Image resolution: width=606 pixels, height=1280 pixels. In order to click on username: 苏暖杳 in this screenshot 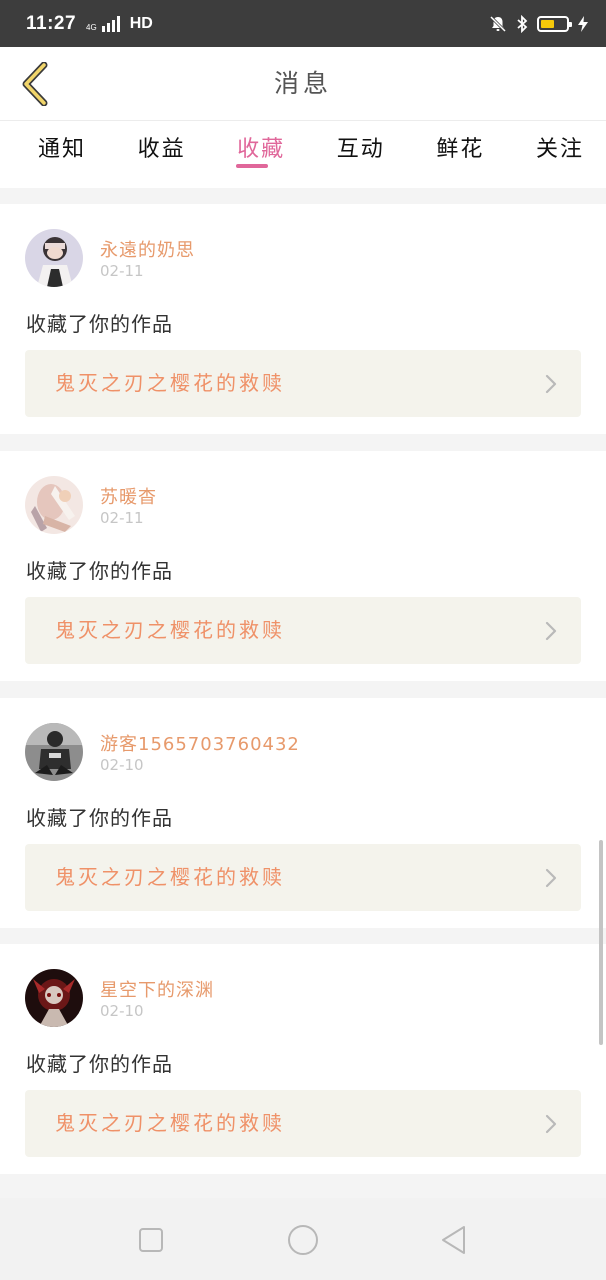, I will do `click(128, 496)`.